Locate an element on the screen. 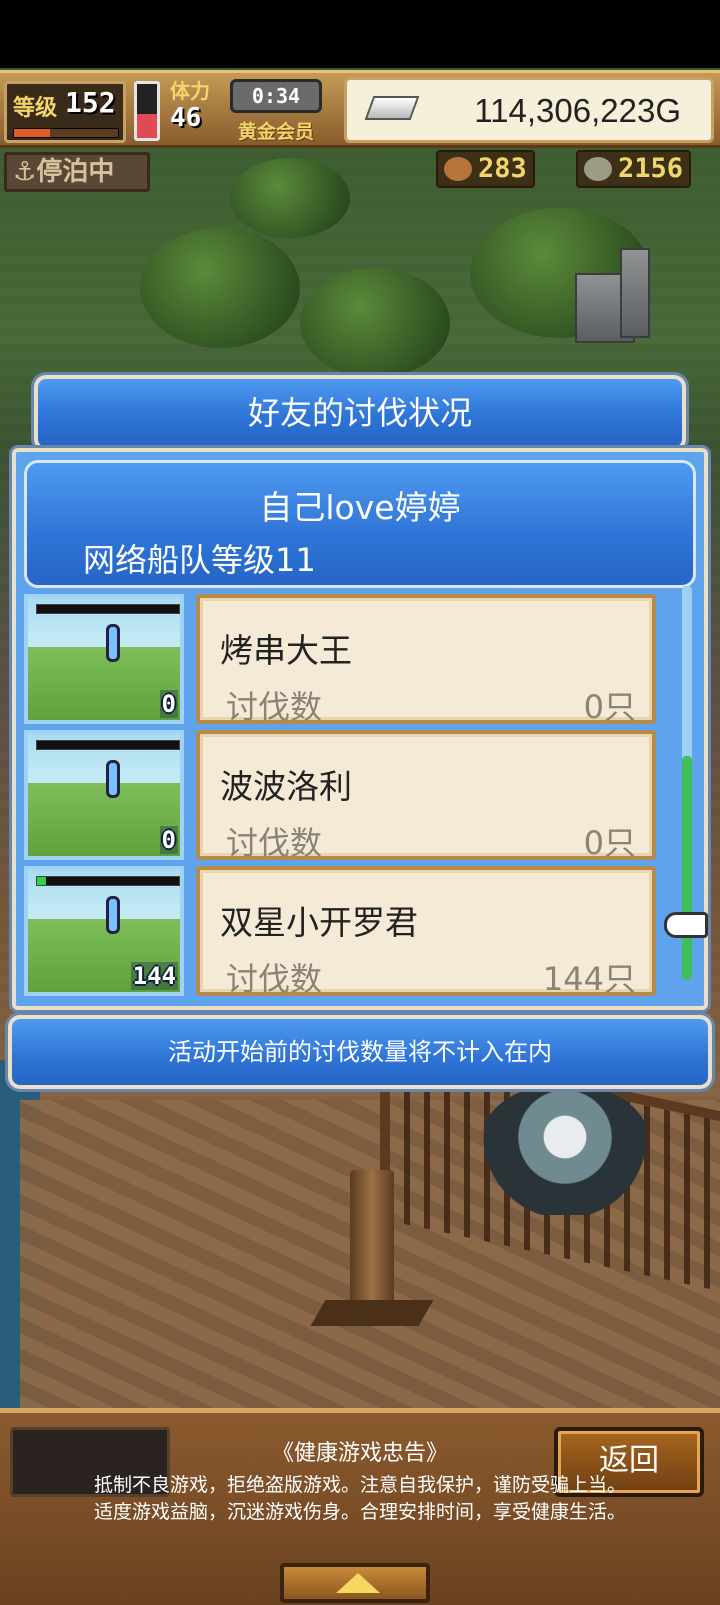 The image size is (720, 1605). status-bar: 等级 152 体力 46 0:34 黄金会员 114,306,223G is located at coordinates (360, 109).